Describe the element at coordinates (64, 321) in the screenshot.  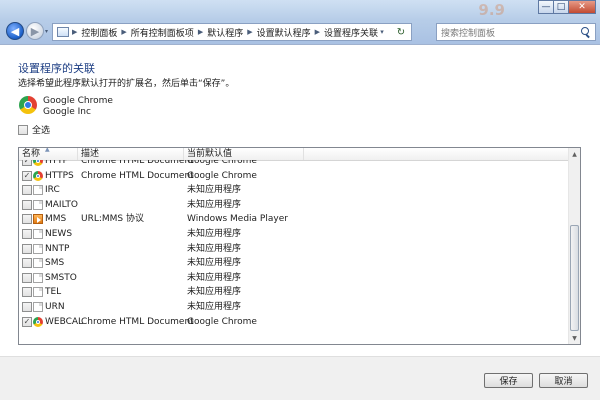
I see `row-name: WEBCAL` at that location.